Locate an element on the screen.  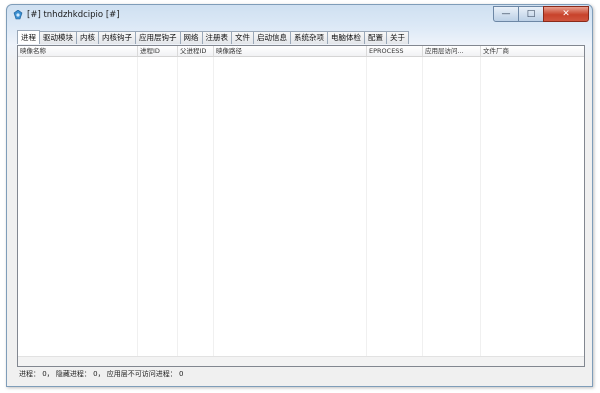
tab-process: 进程 is located at coordinates (28, 37).